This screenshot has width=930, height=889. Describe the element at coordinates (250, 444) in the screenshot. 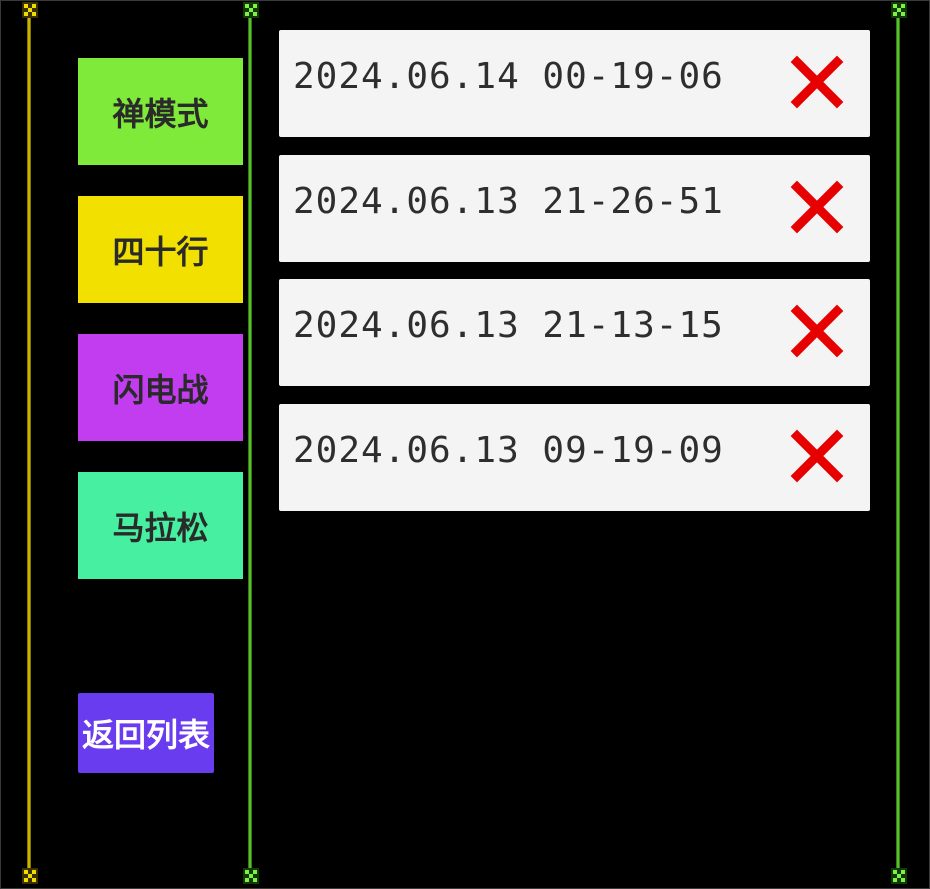

I see `divider-rail` at that location.